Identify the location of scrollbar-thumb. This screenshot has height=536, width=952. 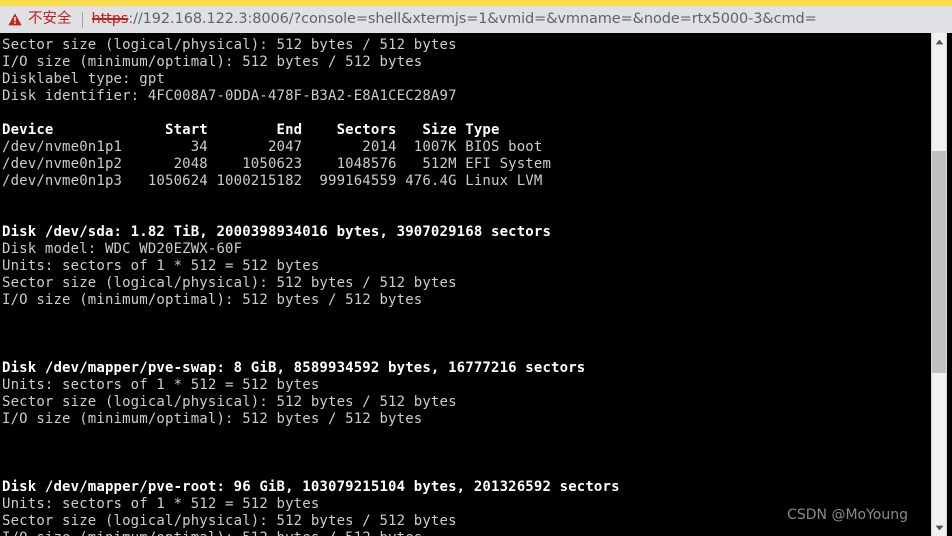
(939, 262).